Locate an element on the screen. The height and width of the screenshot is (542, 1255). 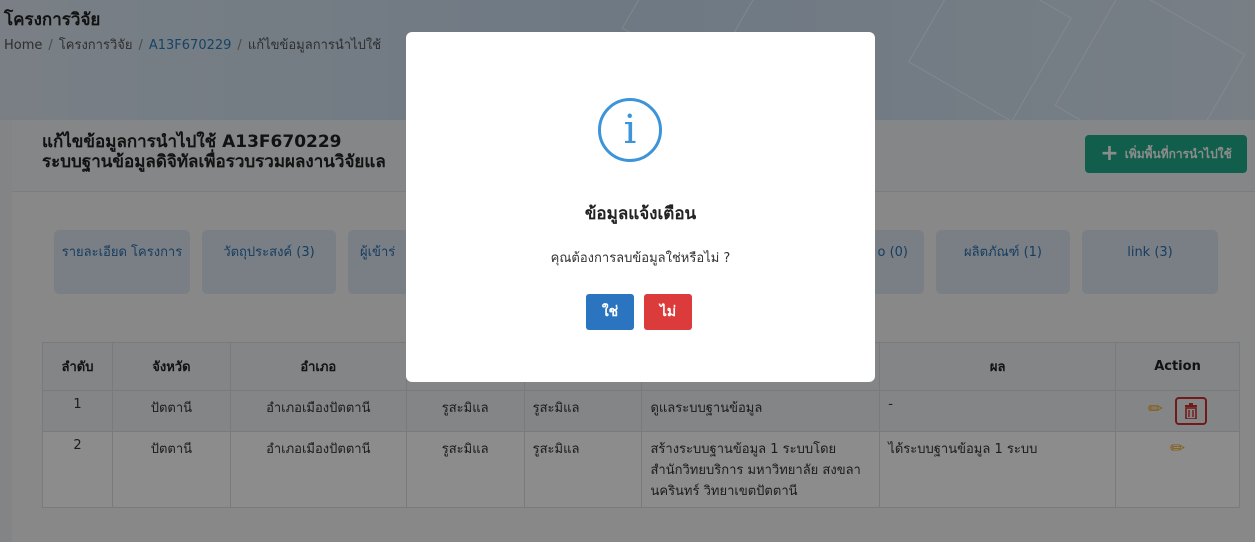
confirm-no-button: ไม่ is located at coordinates (668, 312).